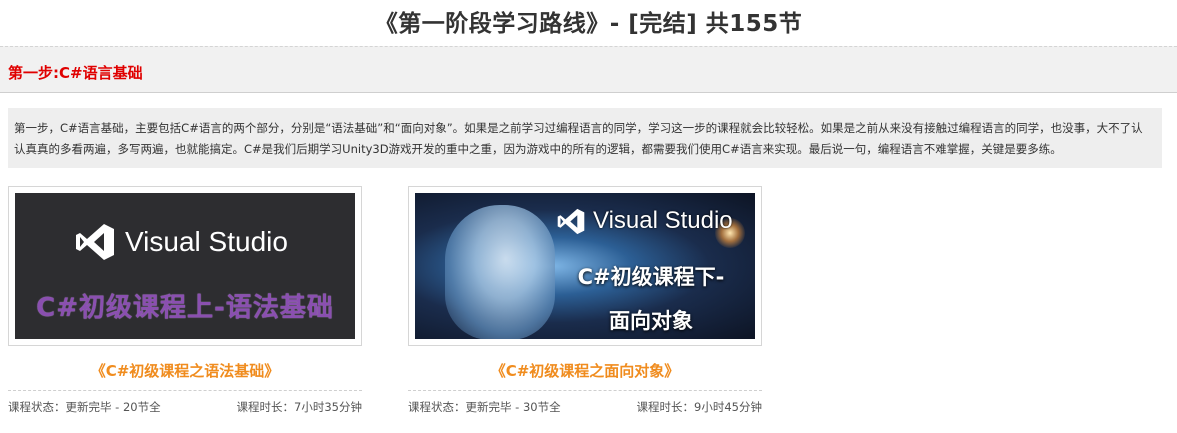 The width and height of the screenshot is (1177, 433). What do you see at coordinates (699, 407) in the screenshot?
I see `course-duration: 课程时长：9小时45分钟` at bounding box center [699, 407].